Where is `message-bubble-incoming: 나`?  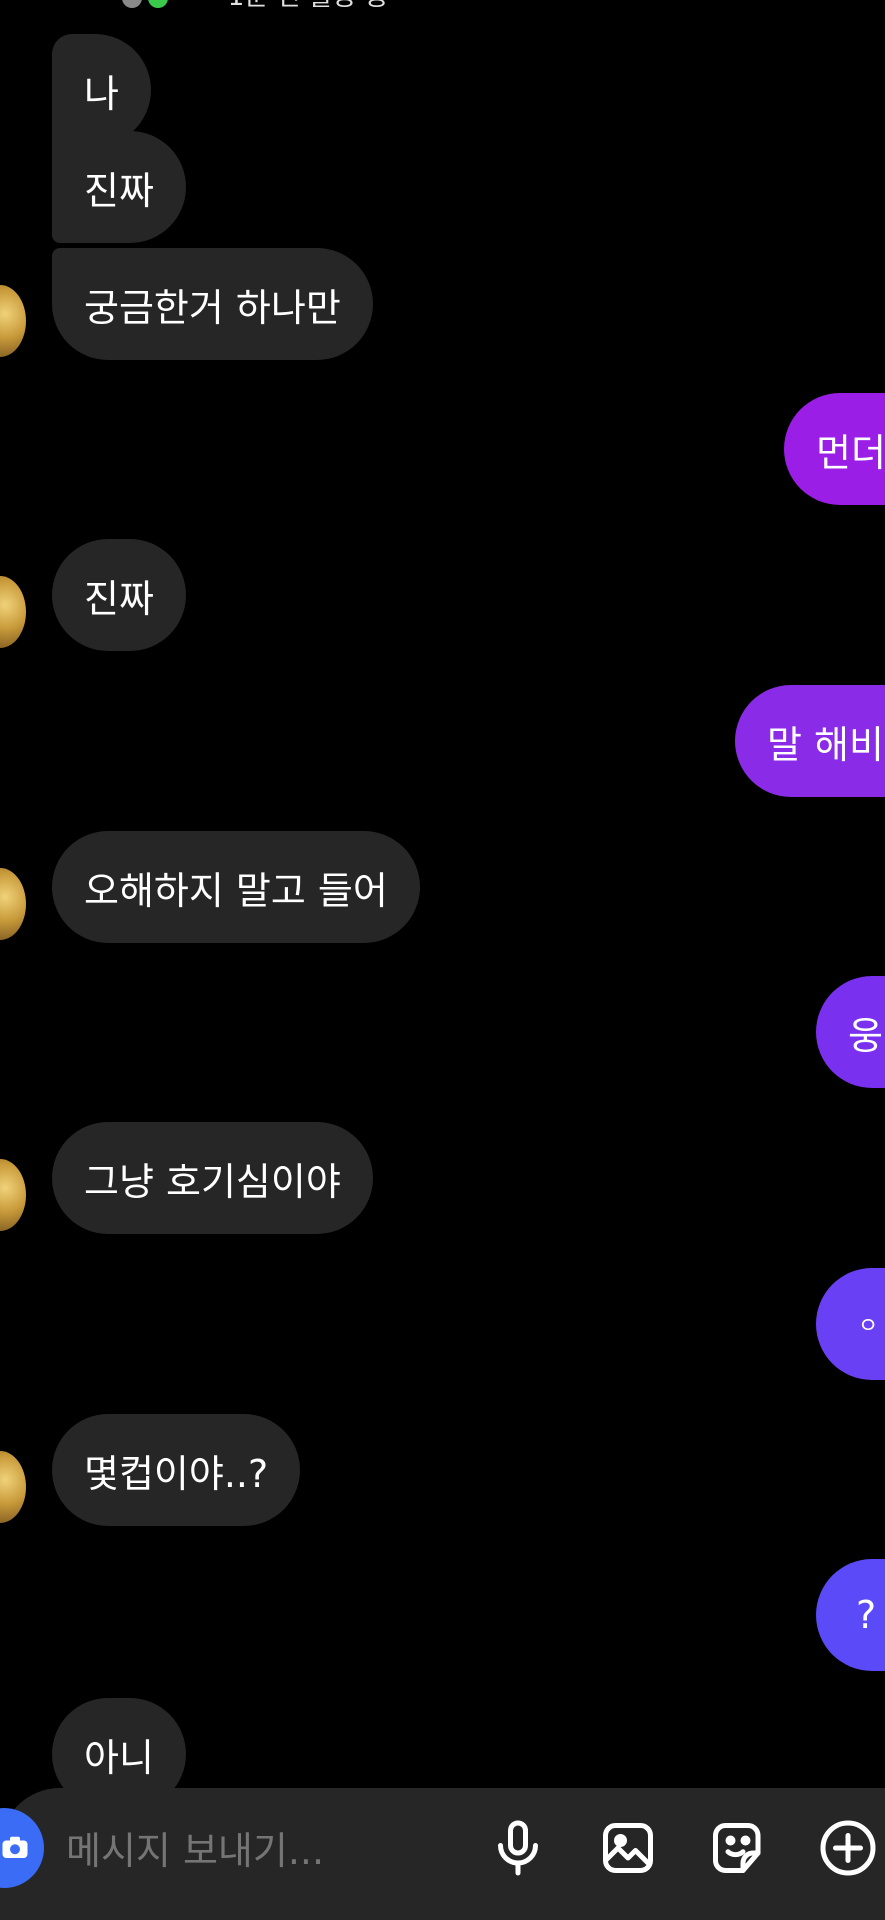 message-bubble-incoming: 나 is located at coordinates (101, 90).